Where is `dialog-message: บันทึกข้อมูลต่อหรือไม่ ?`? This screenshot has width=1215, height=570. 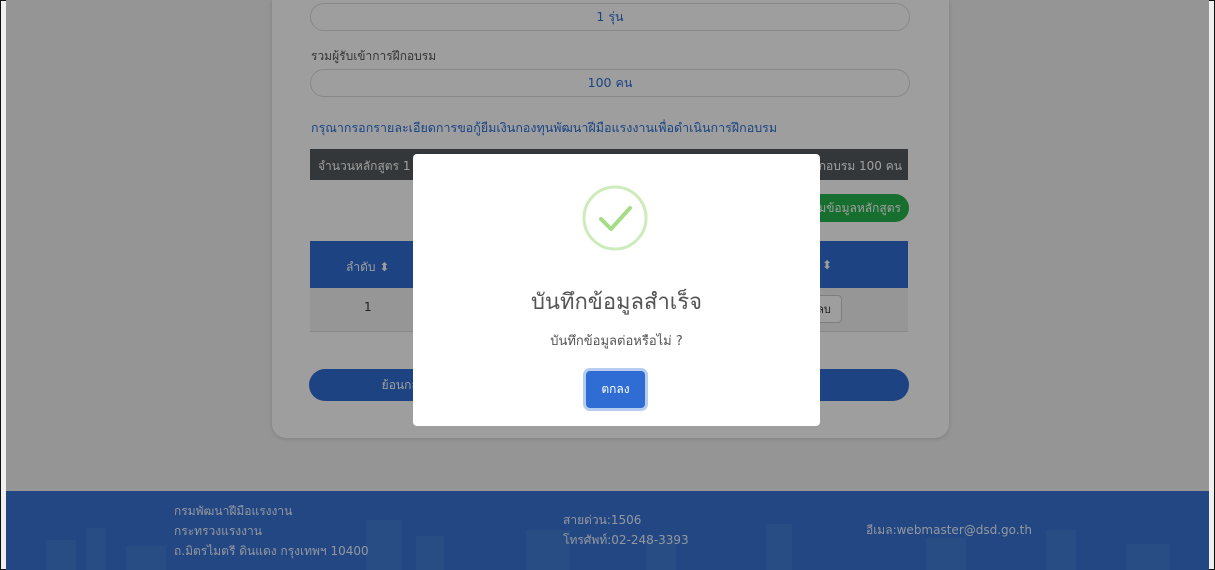 dialog-message: บันทึกข้อมูลต่อหรือไม่ ? is located at coordinates (616, 341).